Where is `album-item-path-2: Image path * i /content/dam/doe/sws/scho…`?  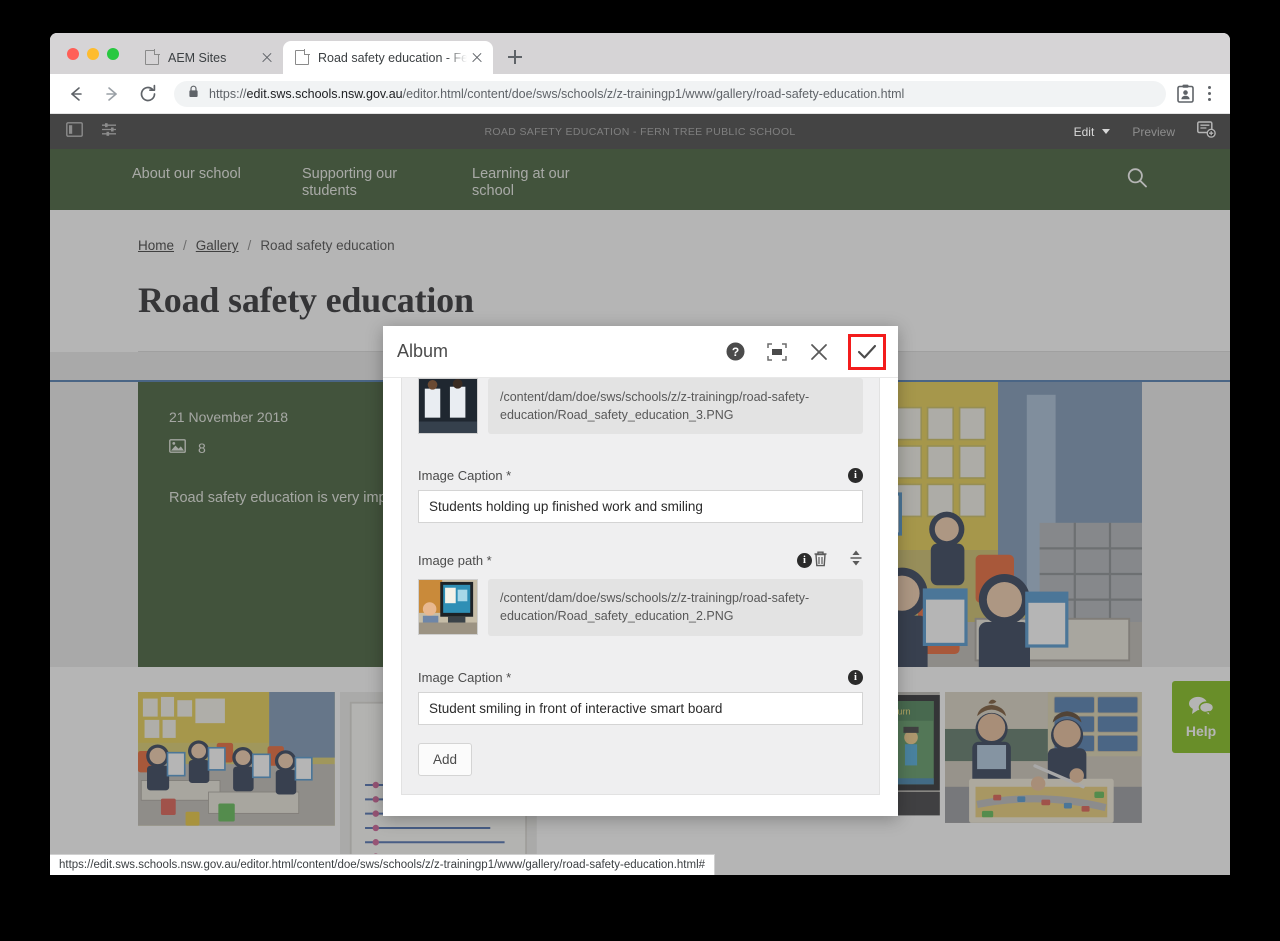
album-item-path-2: Image path * i /content/dam/doe/sws/scho… is located at coordinates (640, 593).